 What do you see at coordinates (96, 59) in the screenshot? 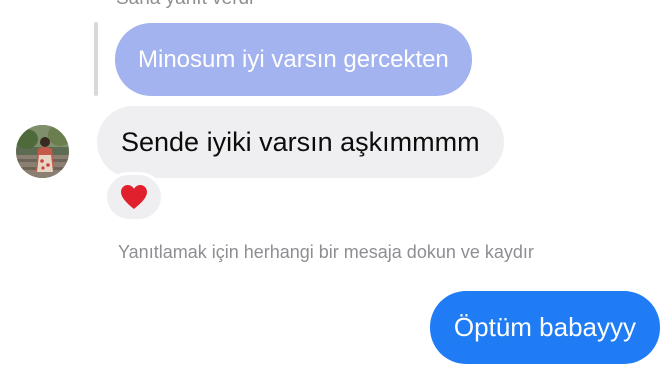
I see `reply-indicator-bar` at bounding box center [96, 59].